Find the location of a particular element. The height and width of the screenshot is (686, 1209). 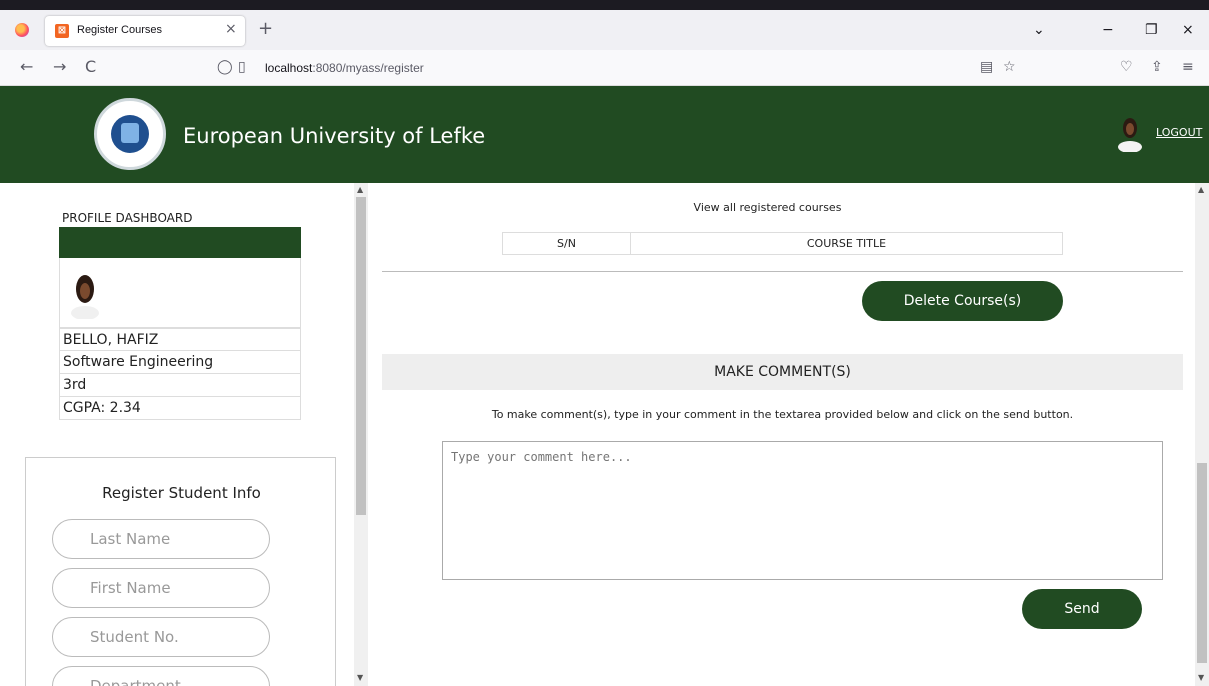

tab-close-icon: × is located at coordinates (231, 29).